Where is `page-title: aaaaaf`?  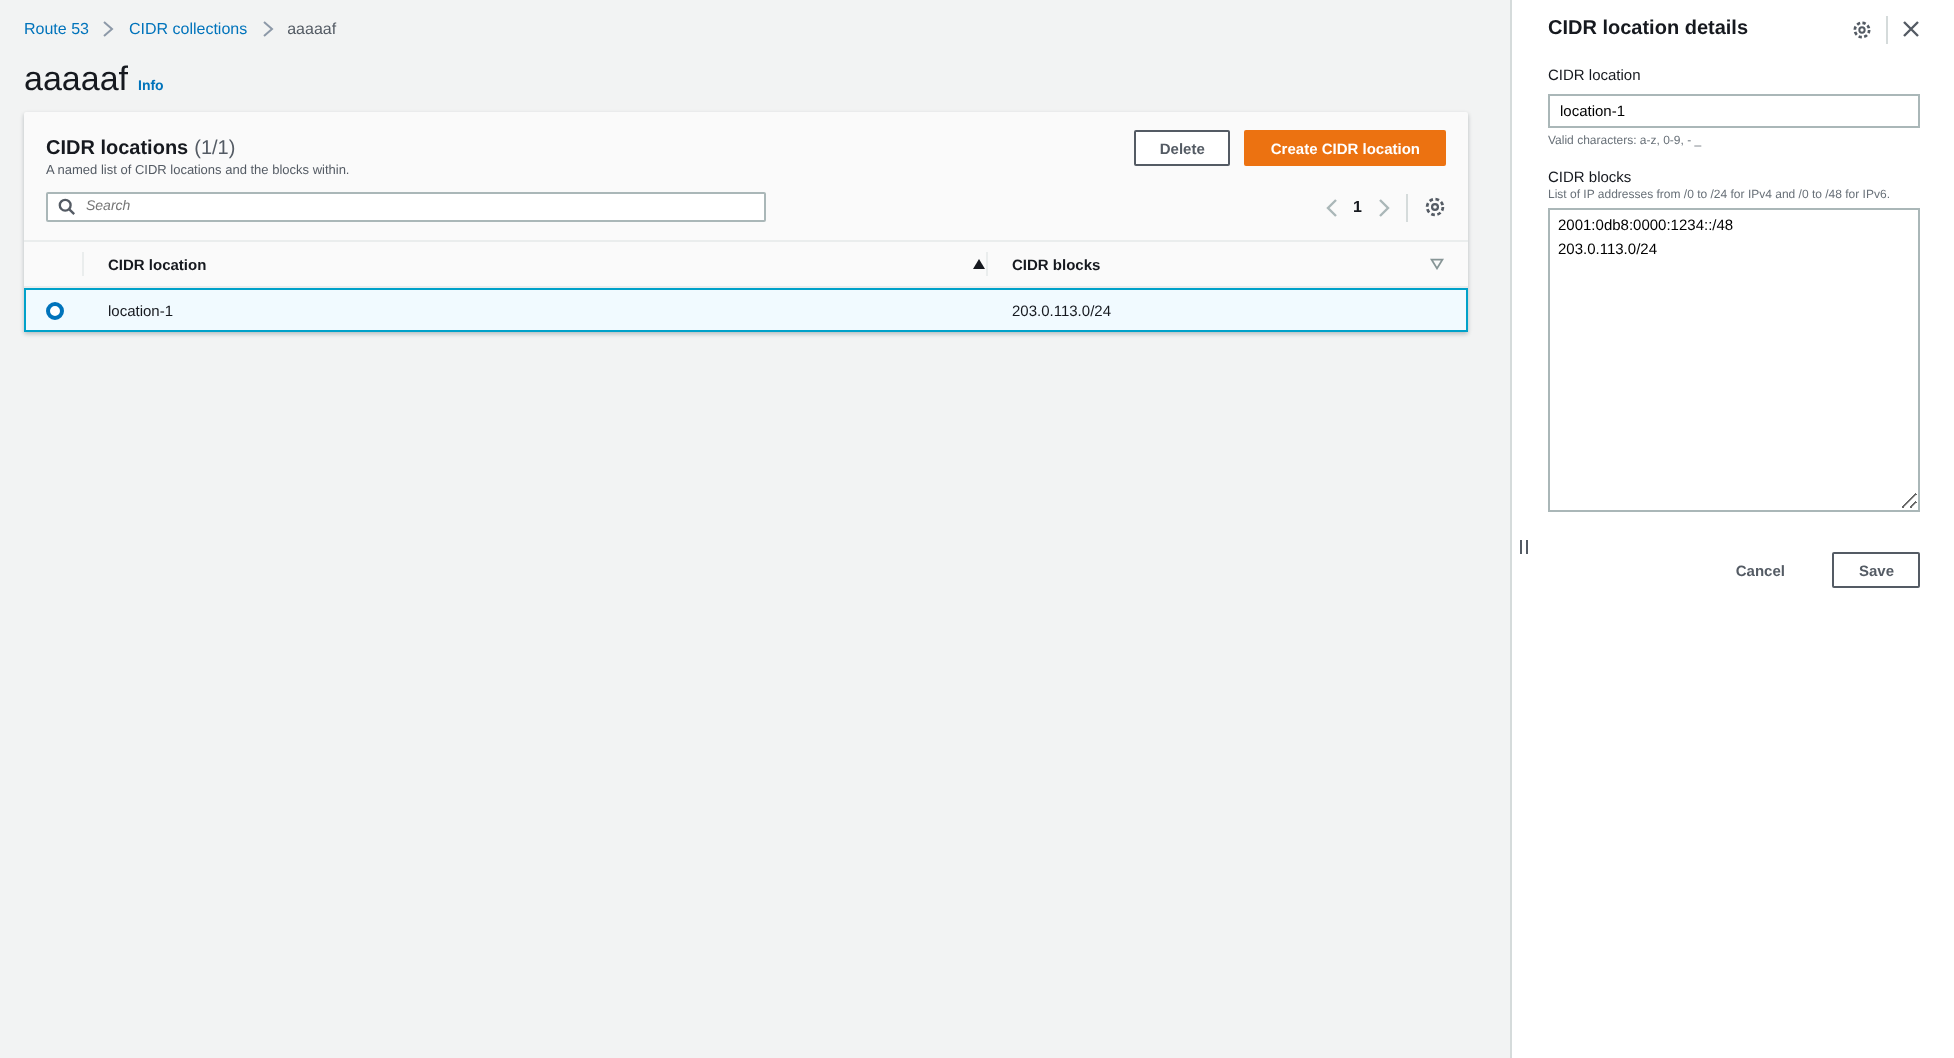 page-title: aaaaaf is located at coordinates (76, 80).